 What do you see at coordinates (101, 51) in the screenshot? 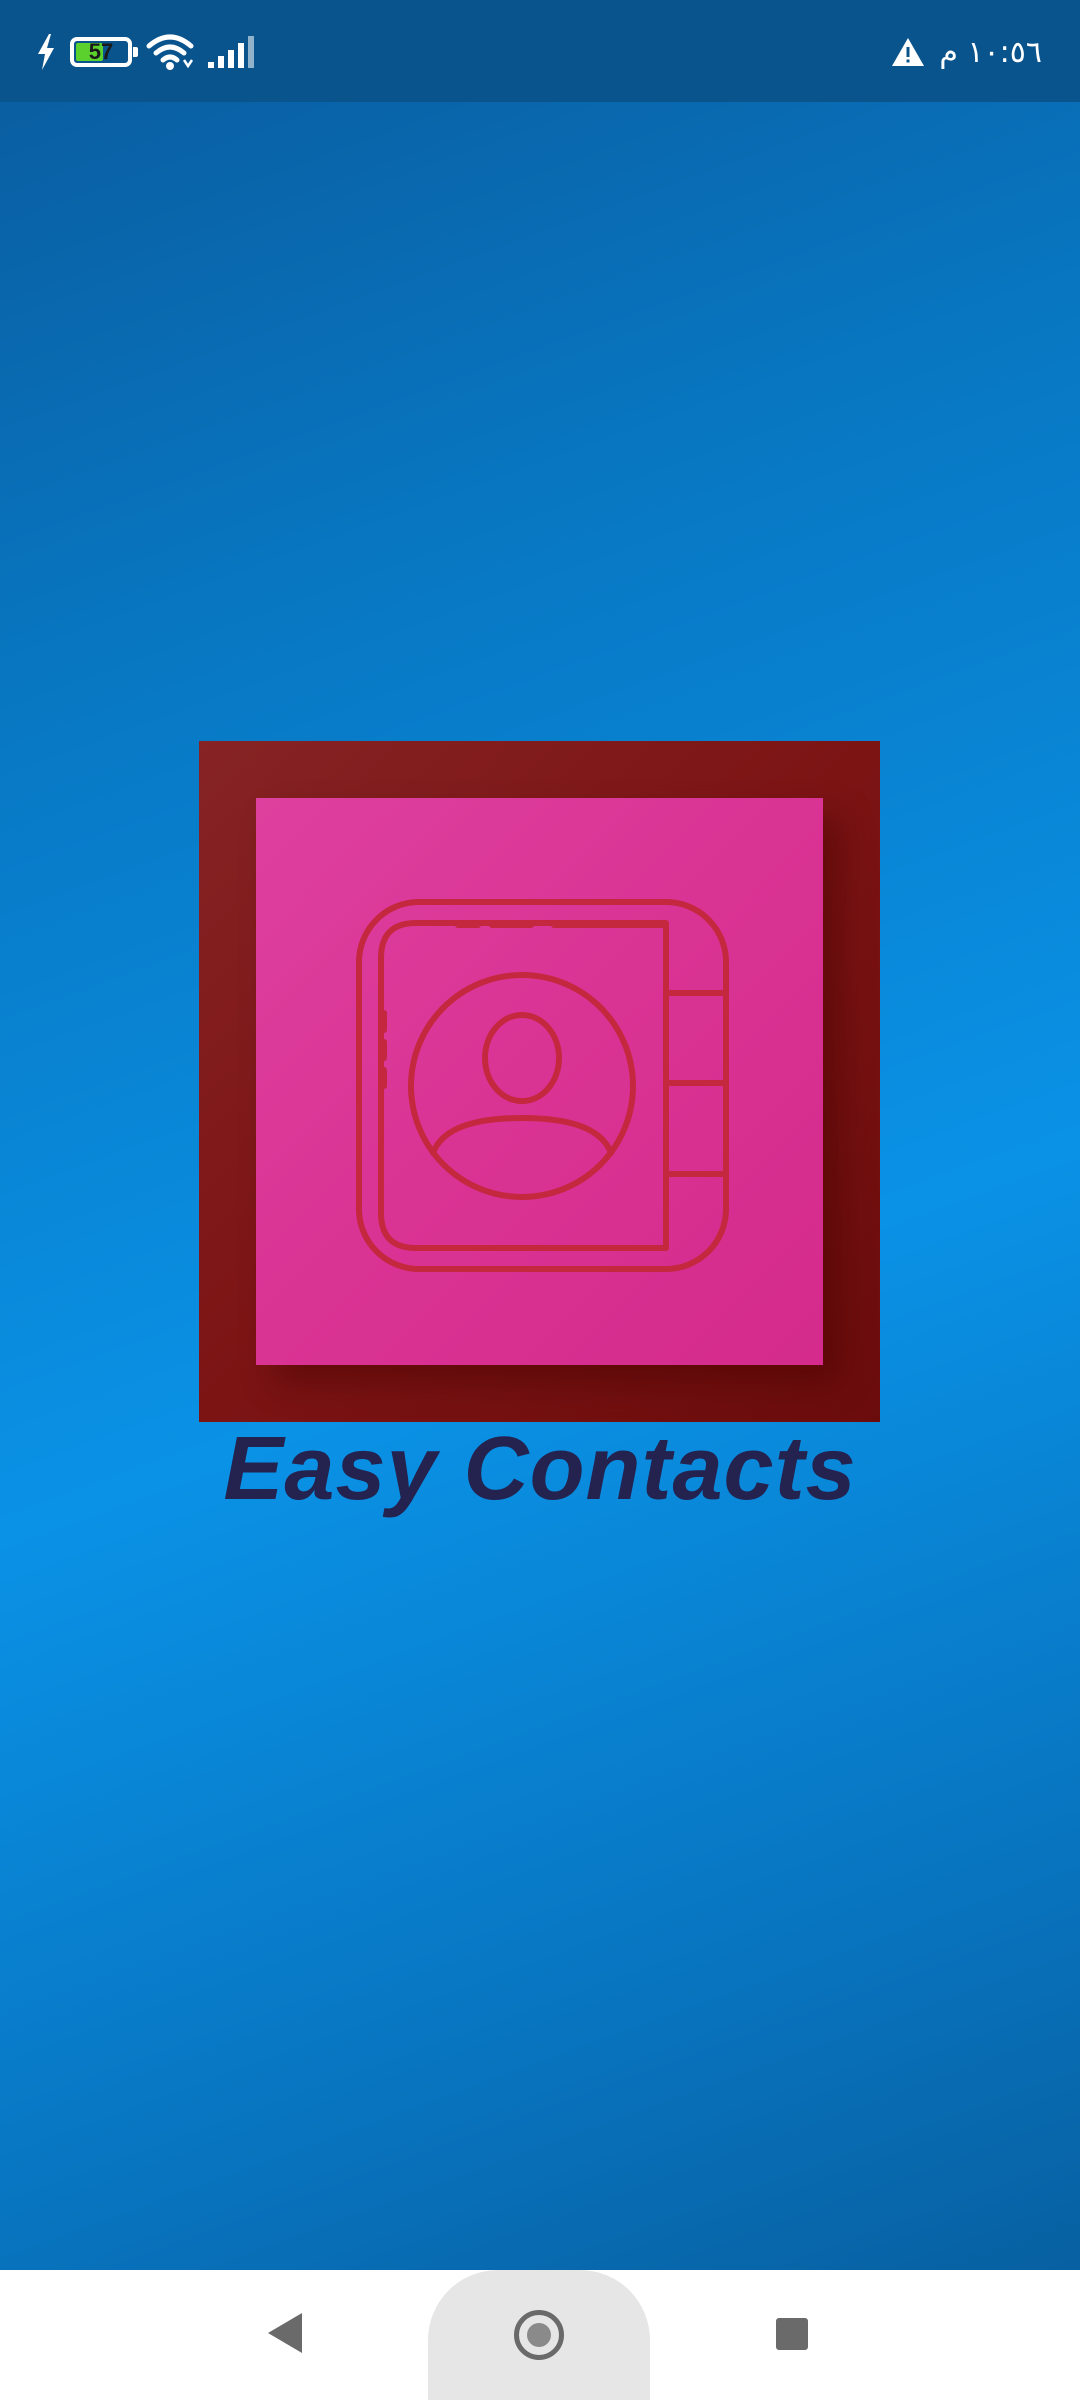
I see `battery-level: 57` at bounding box center [101, 51].